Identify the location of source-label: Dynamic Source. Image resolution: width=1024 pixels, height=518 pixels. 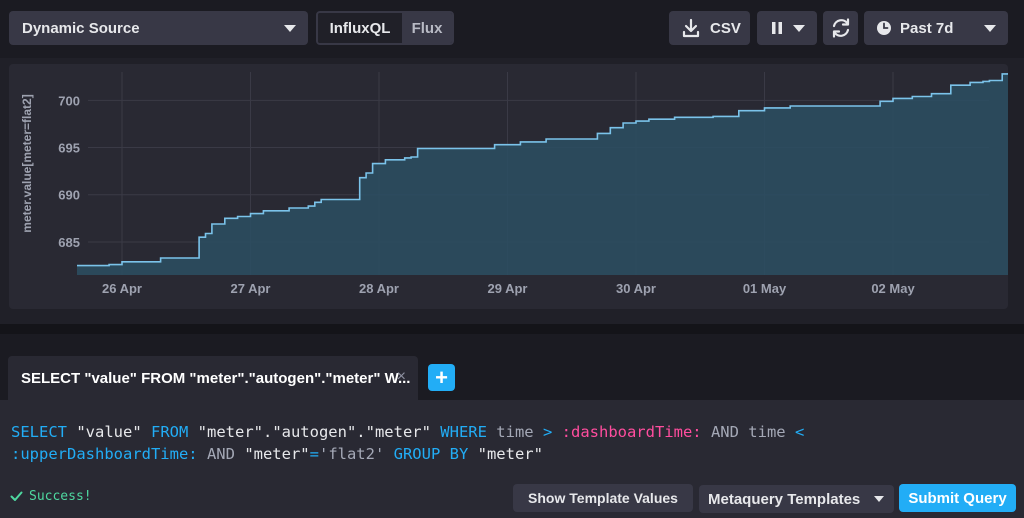
(81, 28).